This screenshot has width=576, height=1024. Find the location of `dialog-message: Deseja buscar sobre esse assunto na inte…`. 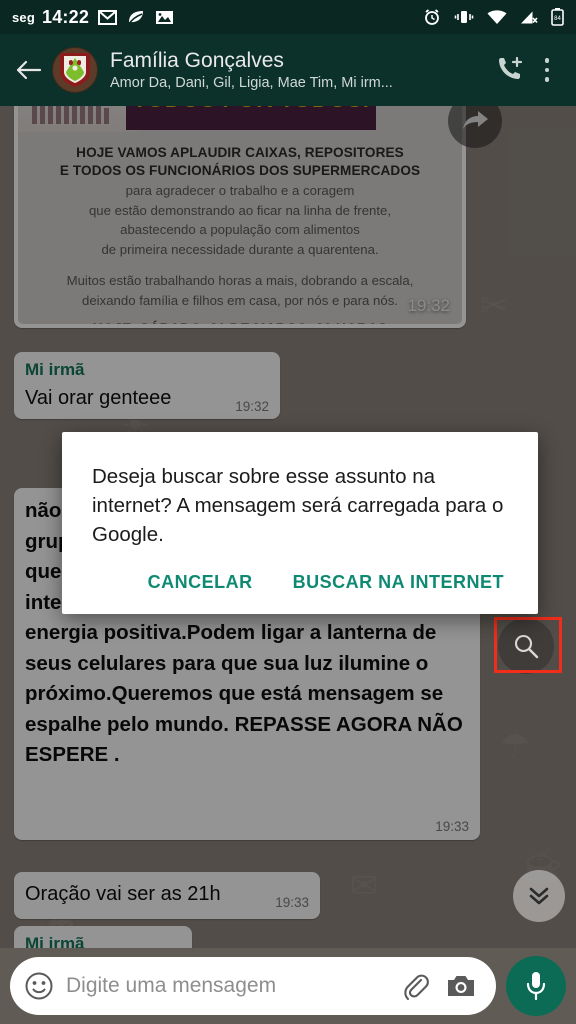

dialog-message: Deseja buscar sobre esse assunto na inte… is located at coordinates (298, 505).